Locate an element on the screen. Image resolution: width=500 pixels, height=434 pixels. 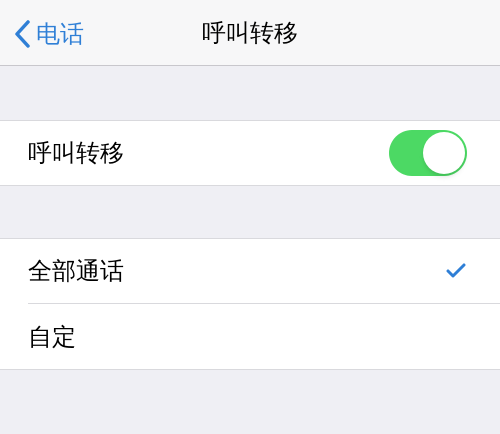
option-row: 自定 is located at coordinates (264, 336).